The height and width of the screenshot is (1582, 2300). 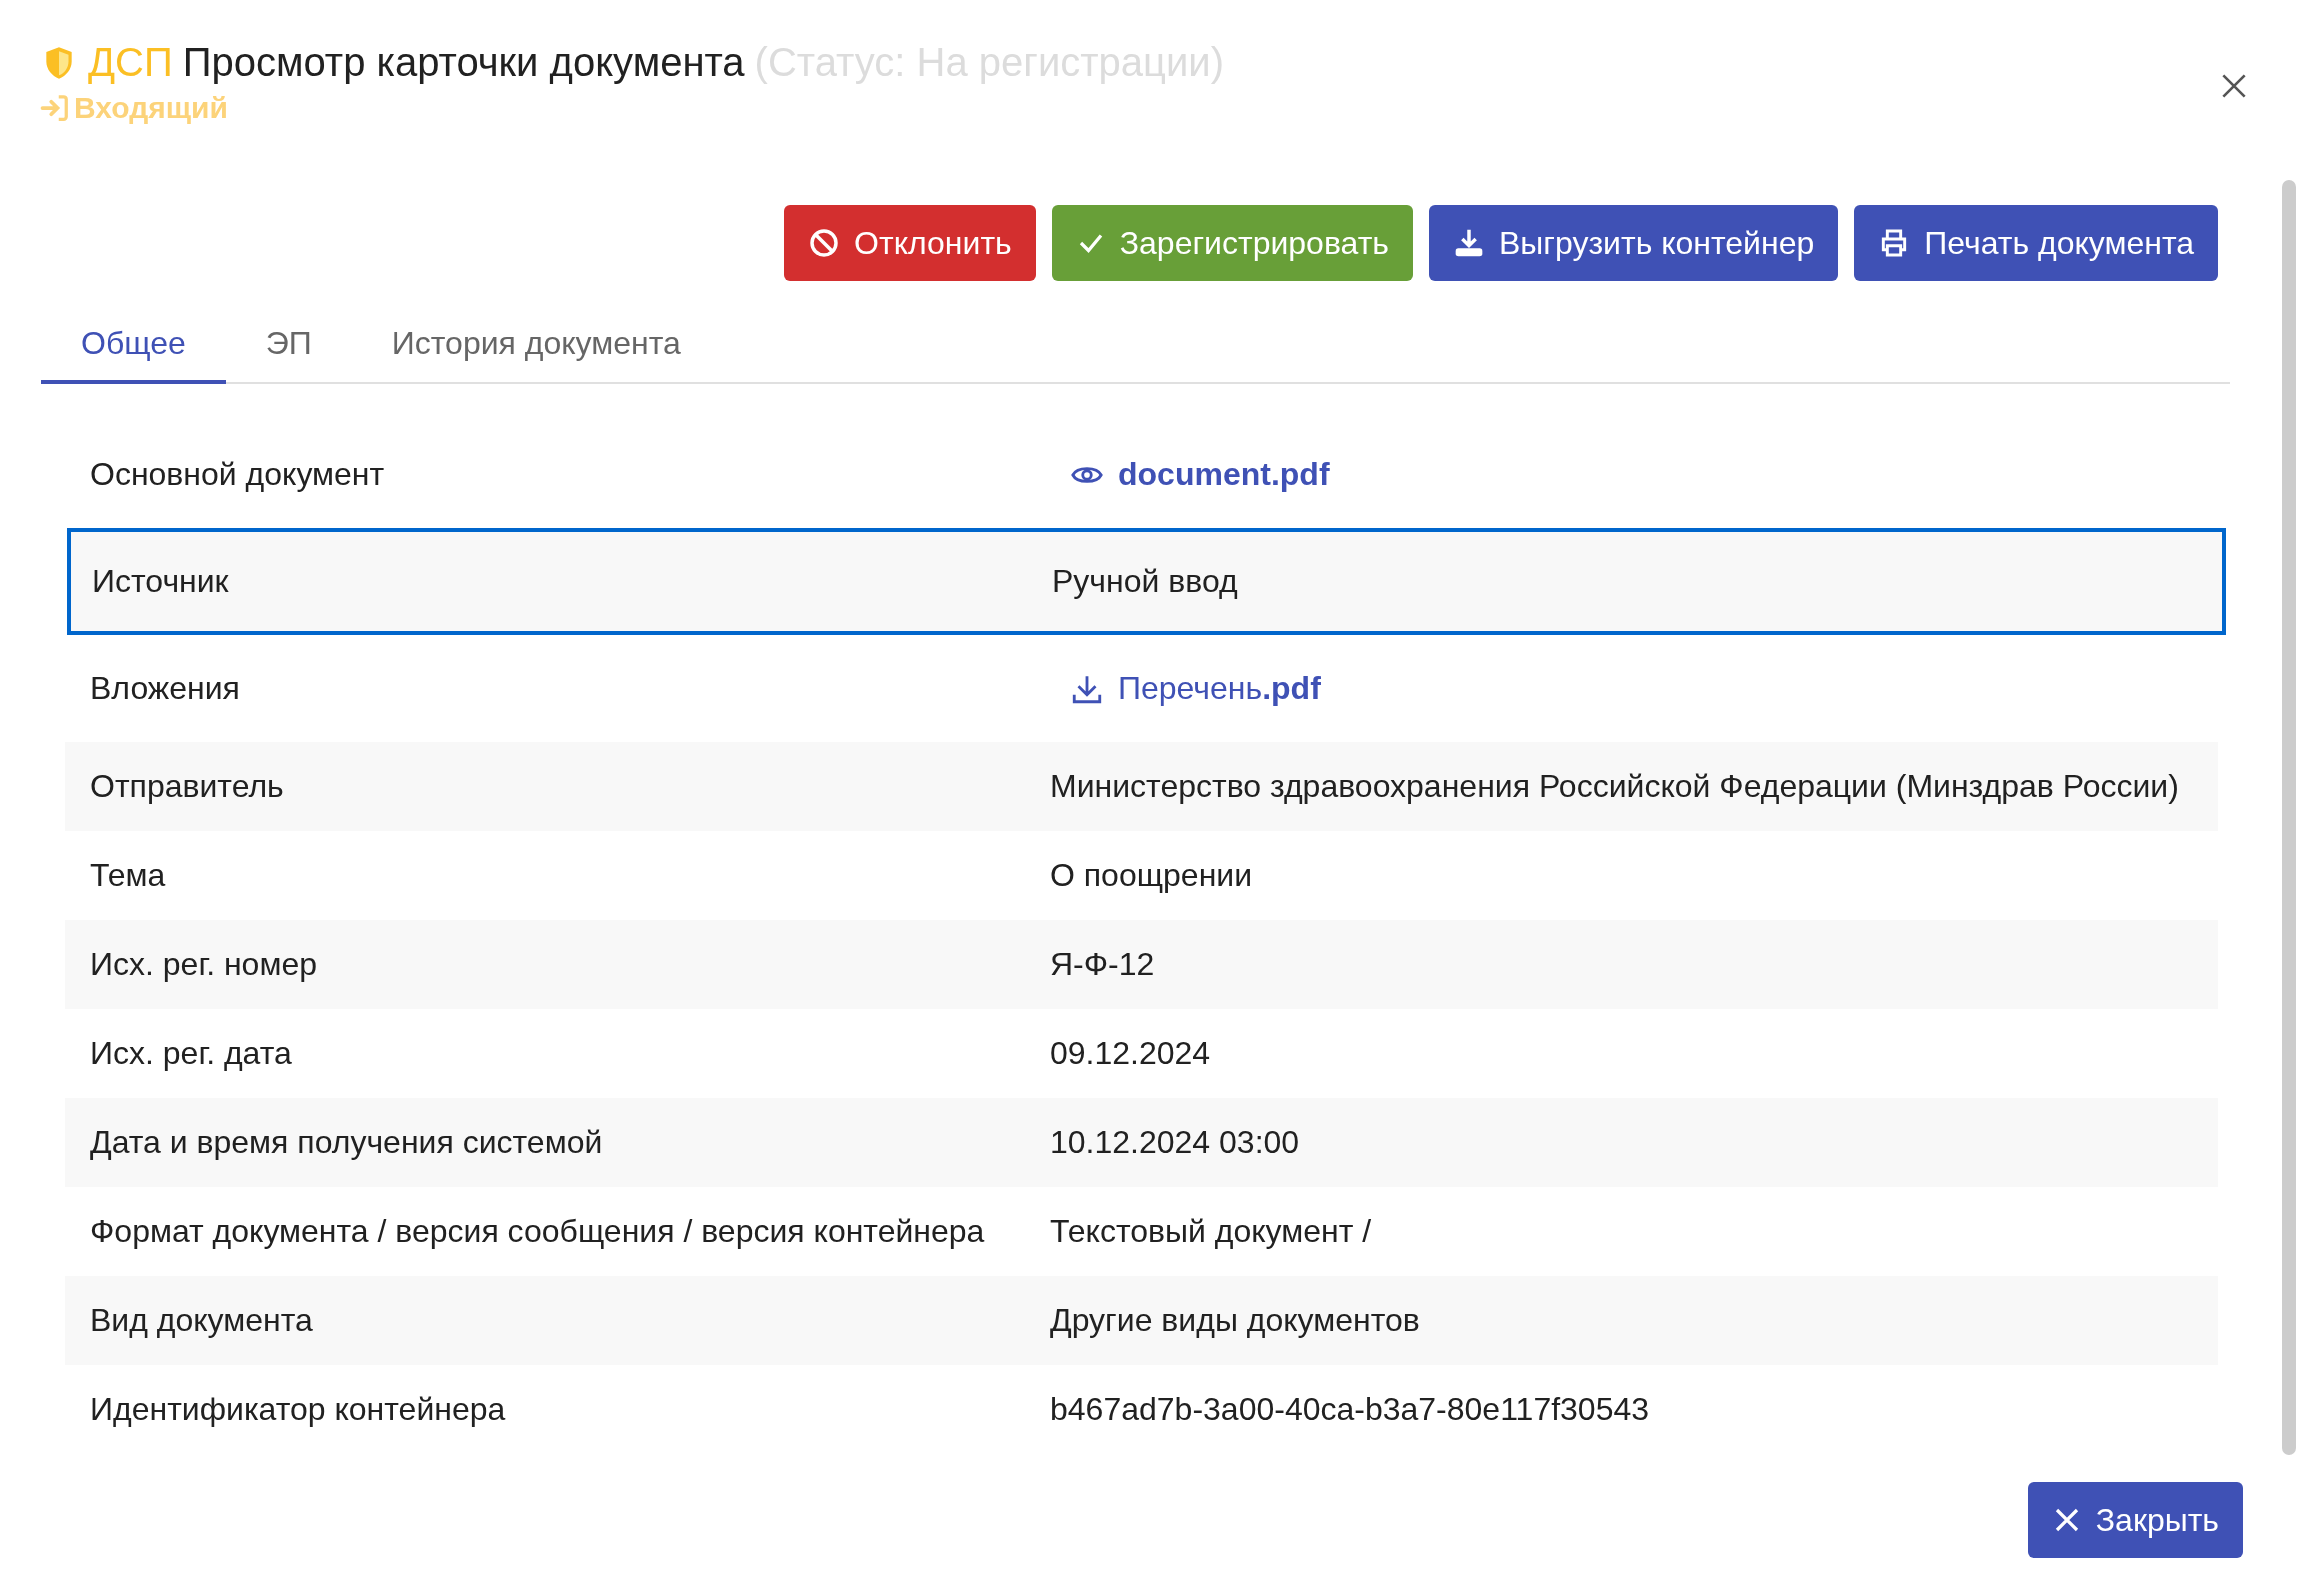 What do you see at coordinates (1350, 1409) in the screenshot?
I see `field-value: b467ad7b-3a00-40ca-b3a7-80e117f30543` at bounding box center [1350, 1409].